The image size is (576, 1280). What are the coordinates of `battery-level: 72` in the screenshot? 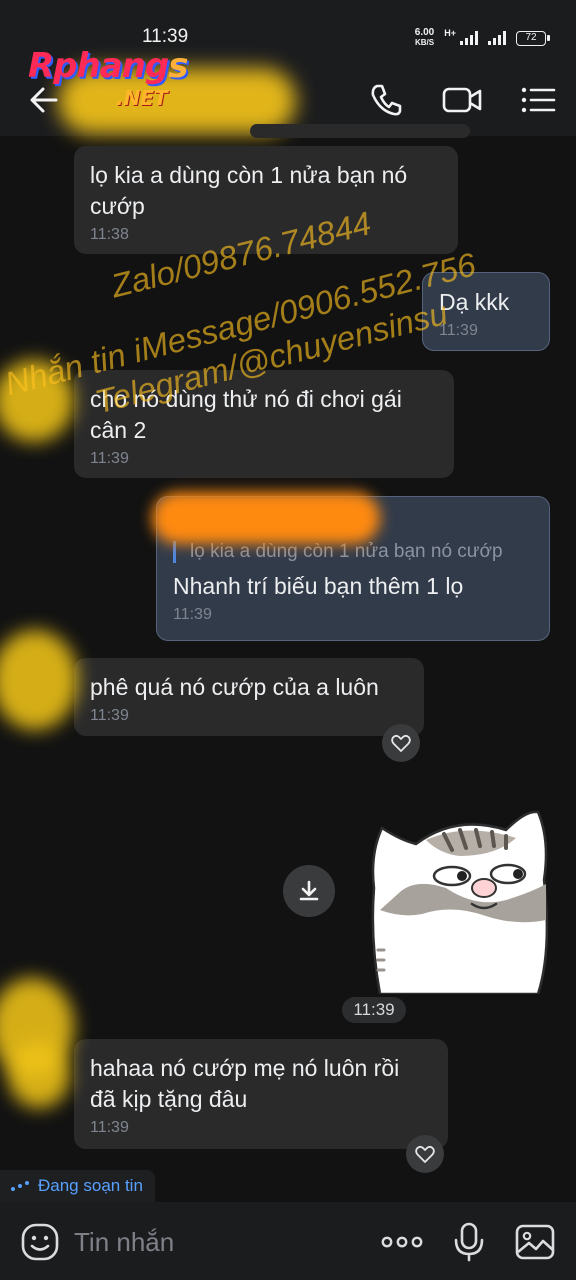 It's located at (531, 37).